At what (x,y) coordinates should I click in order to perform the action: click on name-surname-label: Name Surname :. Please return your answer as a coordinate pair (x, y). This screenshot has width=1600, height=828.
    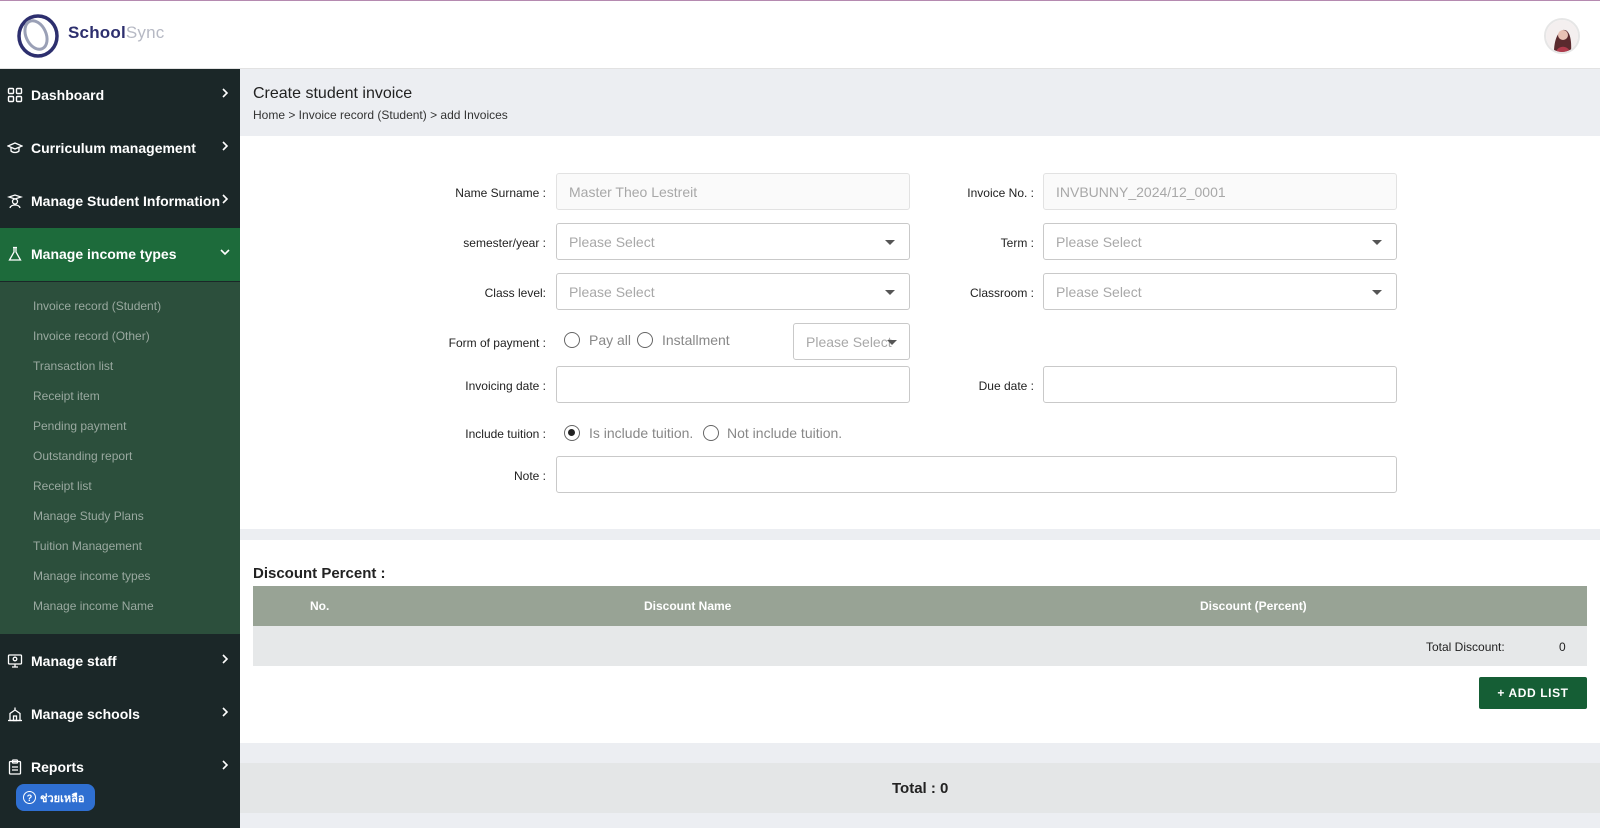
    Looking at the image, I should click on (500, 193).